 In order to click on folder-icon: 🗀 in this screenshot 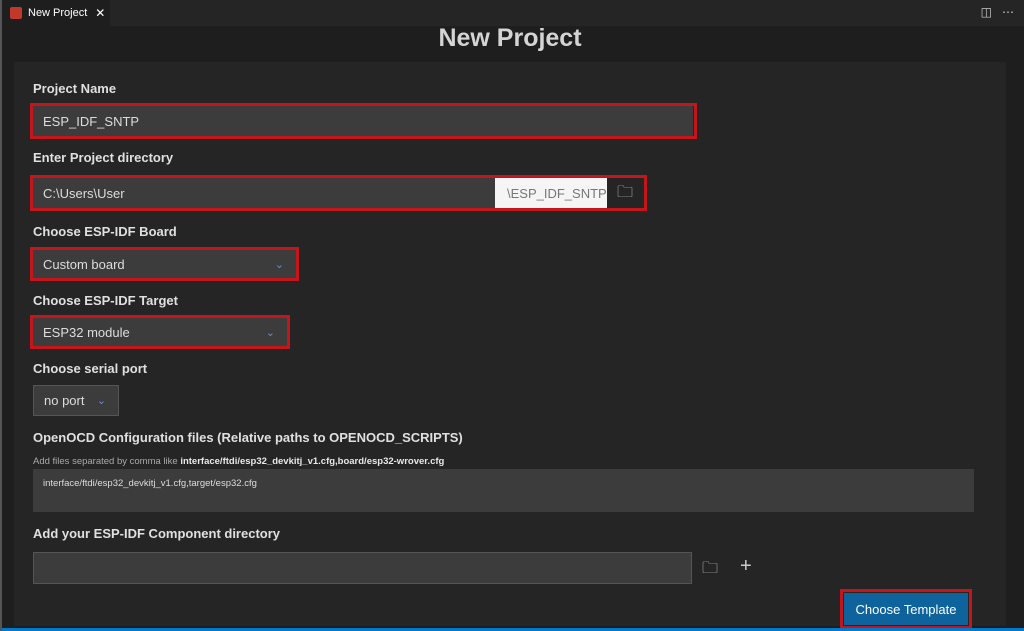, I will do `click(710, 570)`.